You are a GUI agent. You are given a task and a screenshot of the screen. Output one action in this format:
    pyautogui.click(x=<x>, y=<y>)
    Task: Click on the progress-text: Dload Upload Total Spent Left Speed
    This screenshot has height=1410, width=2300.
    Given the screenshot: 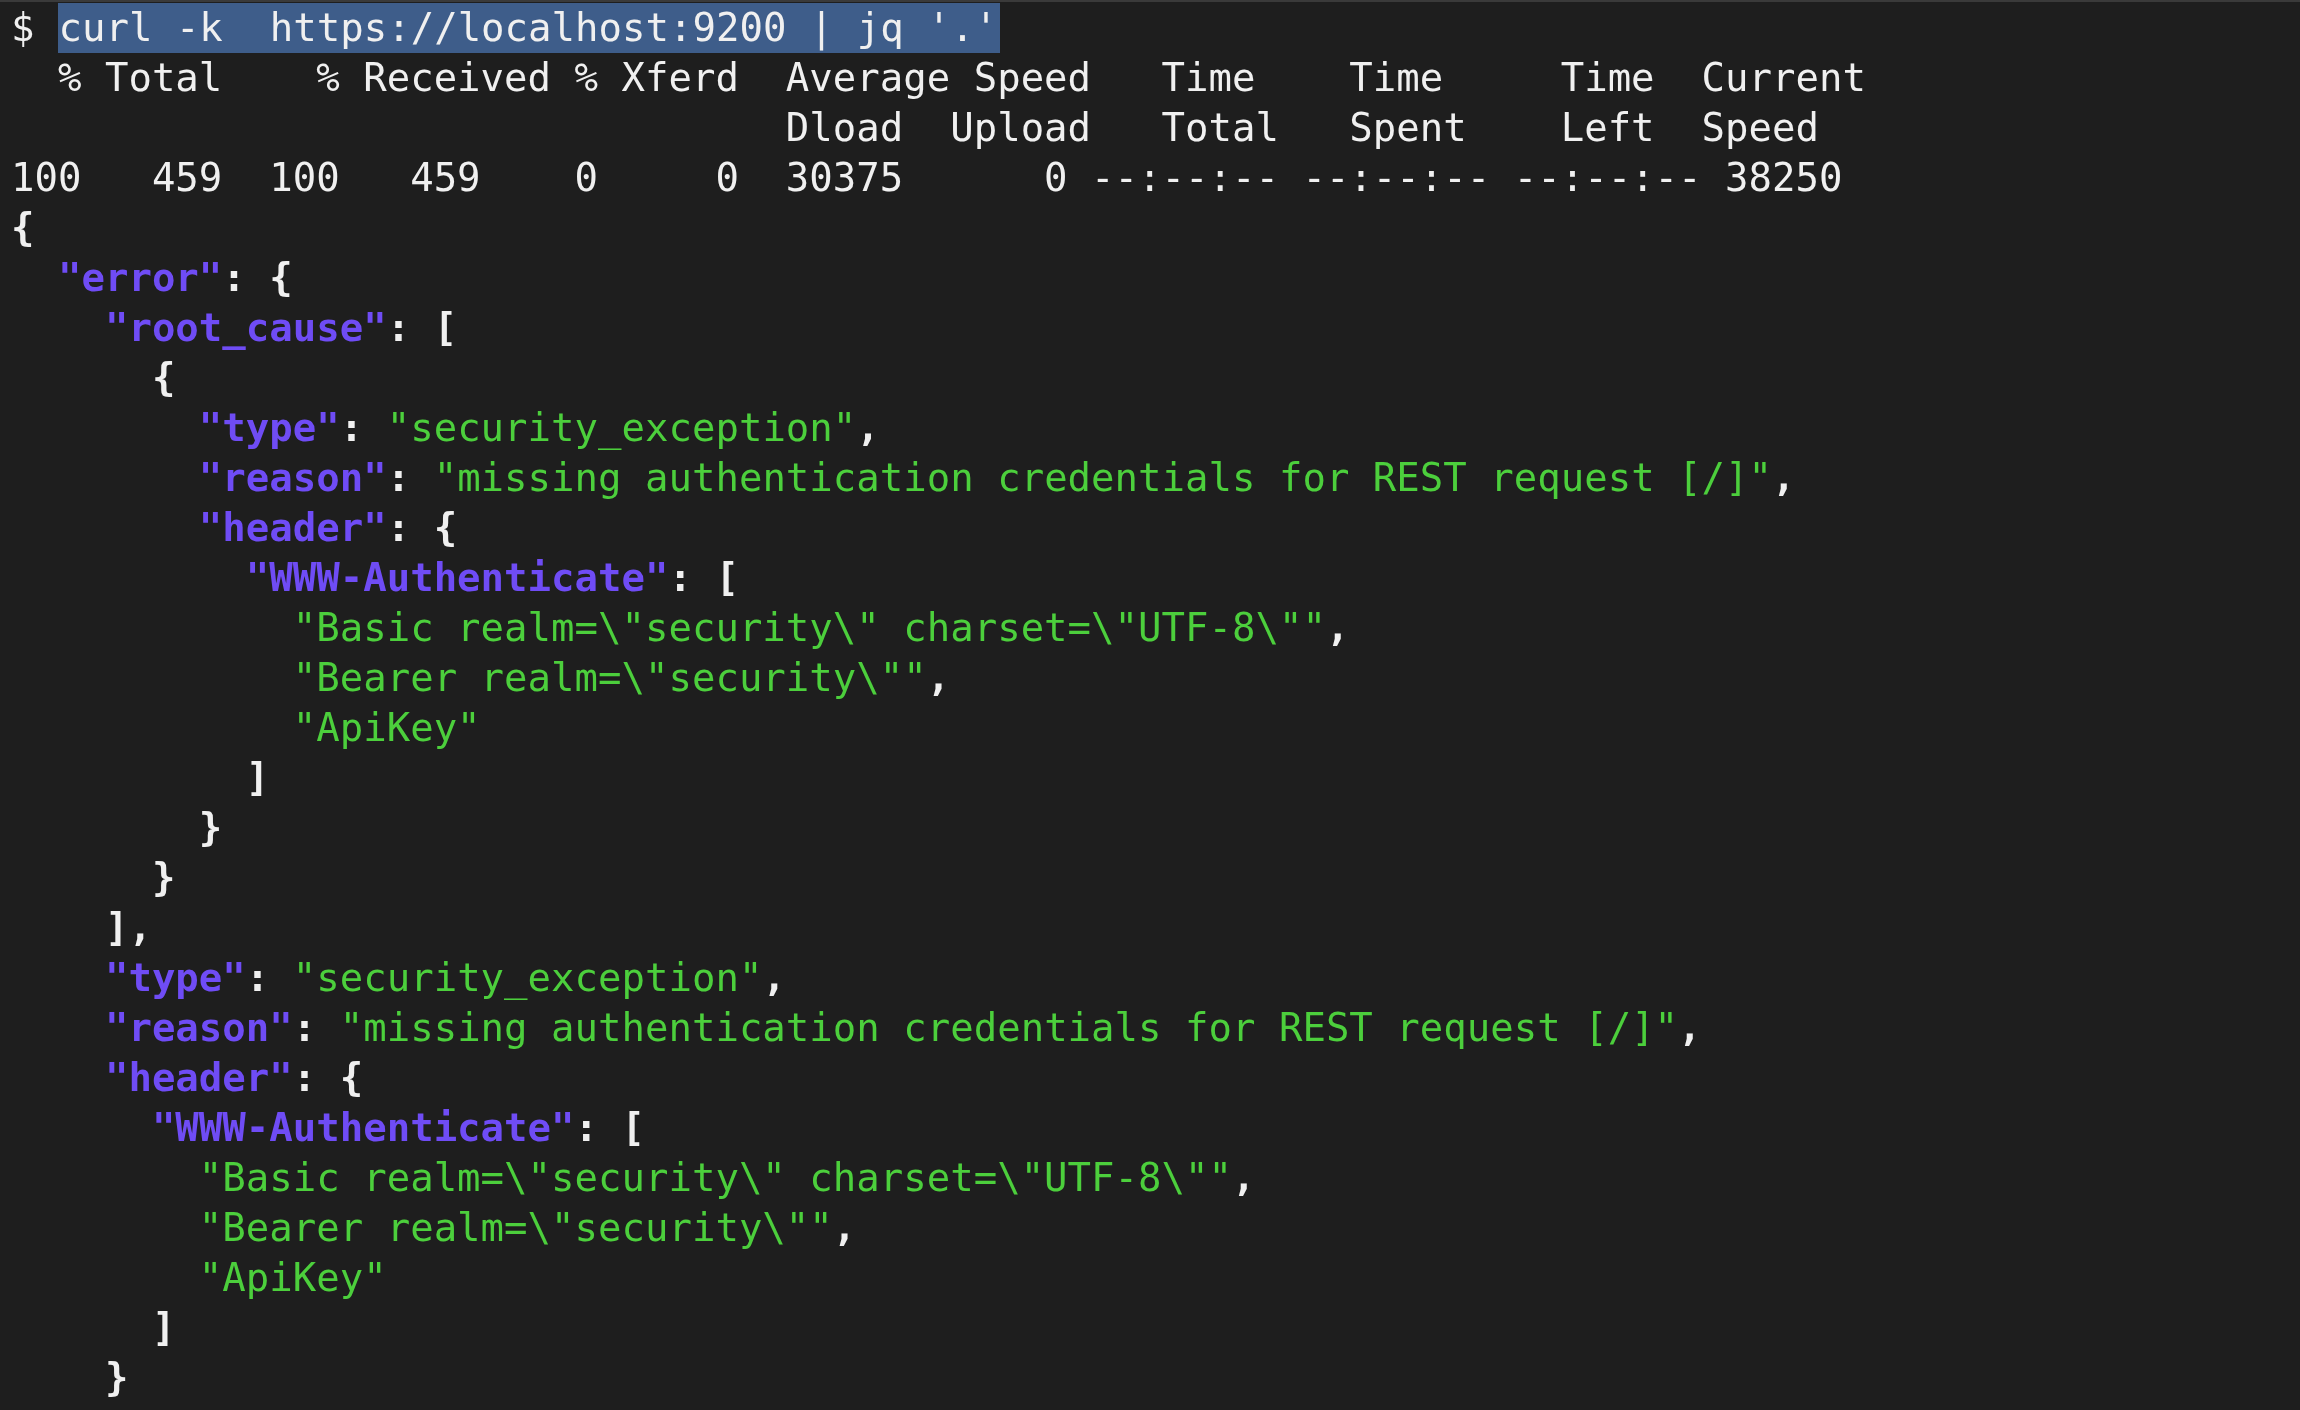 What is the action you would take?
    pyautogui.click(x=1301, y=128)
    